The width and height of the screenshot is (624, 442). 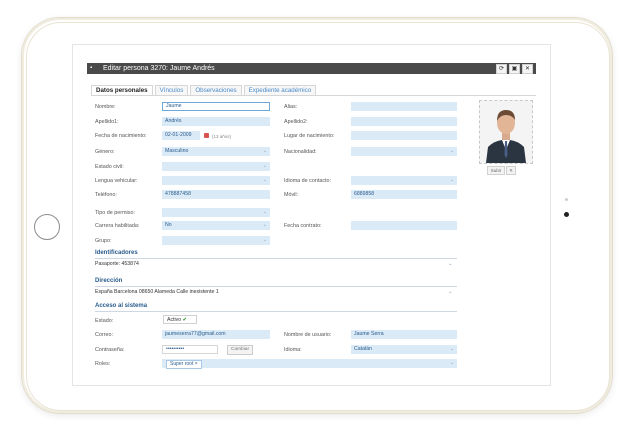 I want to click on age-text: (13 años), so click(x=222, y=136).